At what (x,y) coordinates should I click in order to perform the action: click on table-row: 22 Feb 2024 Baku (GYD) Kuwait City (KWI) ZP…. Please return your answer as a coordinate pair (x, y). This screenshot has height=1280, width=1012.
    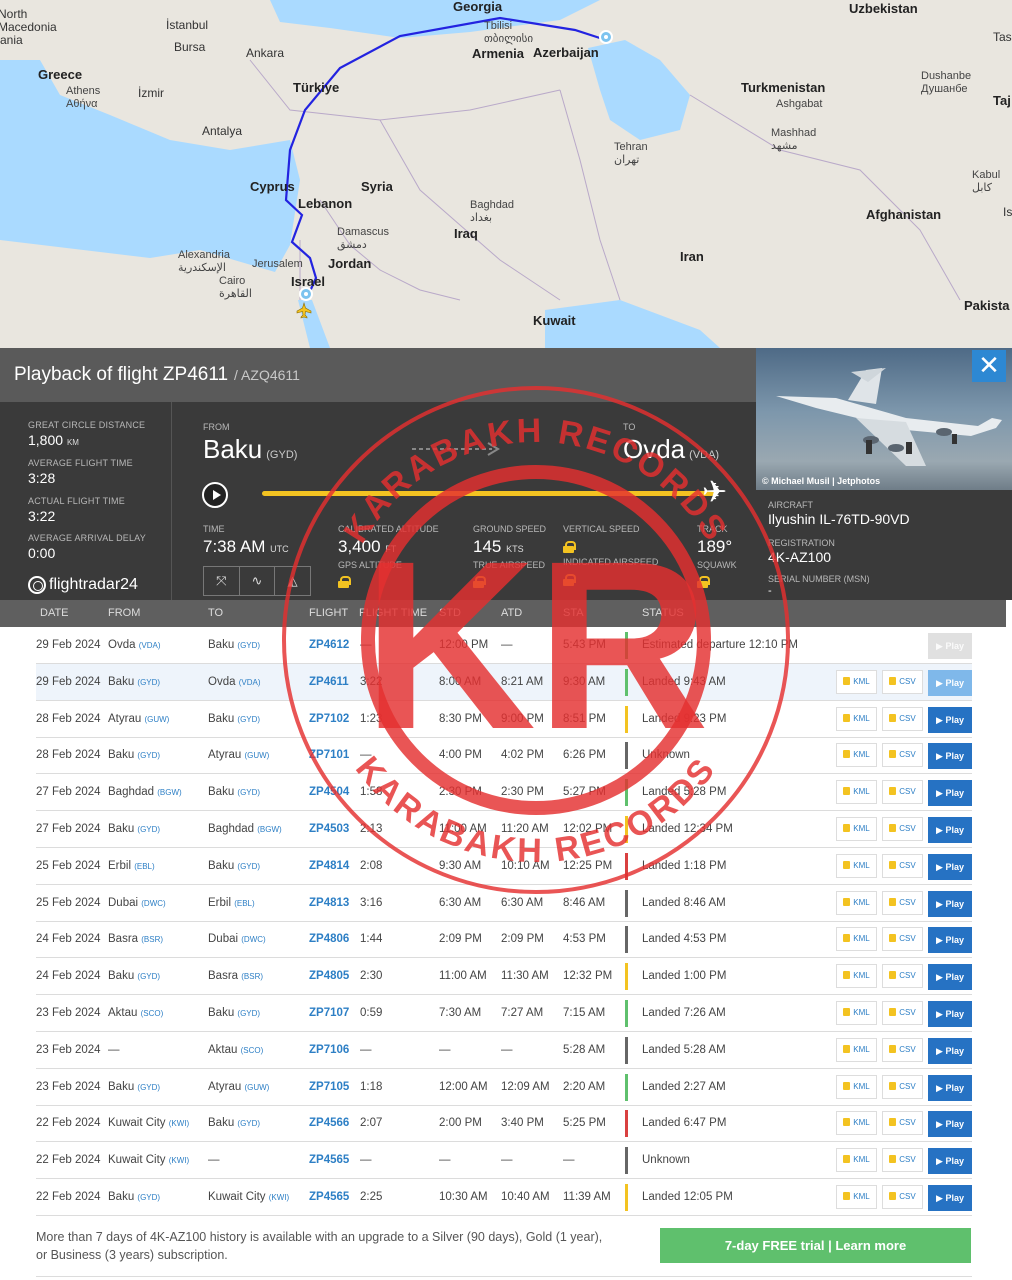
    Looking at the image, I should click on (504, 1197).